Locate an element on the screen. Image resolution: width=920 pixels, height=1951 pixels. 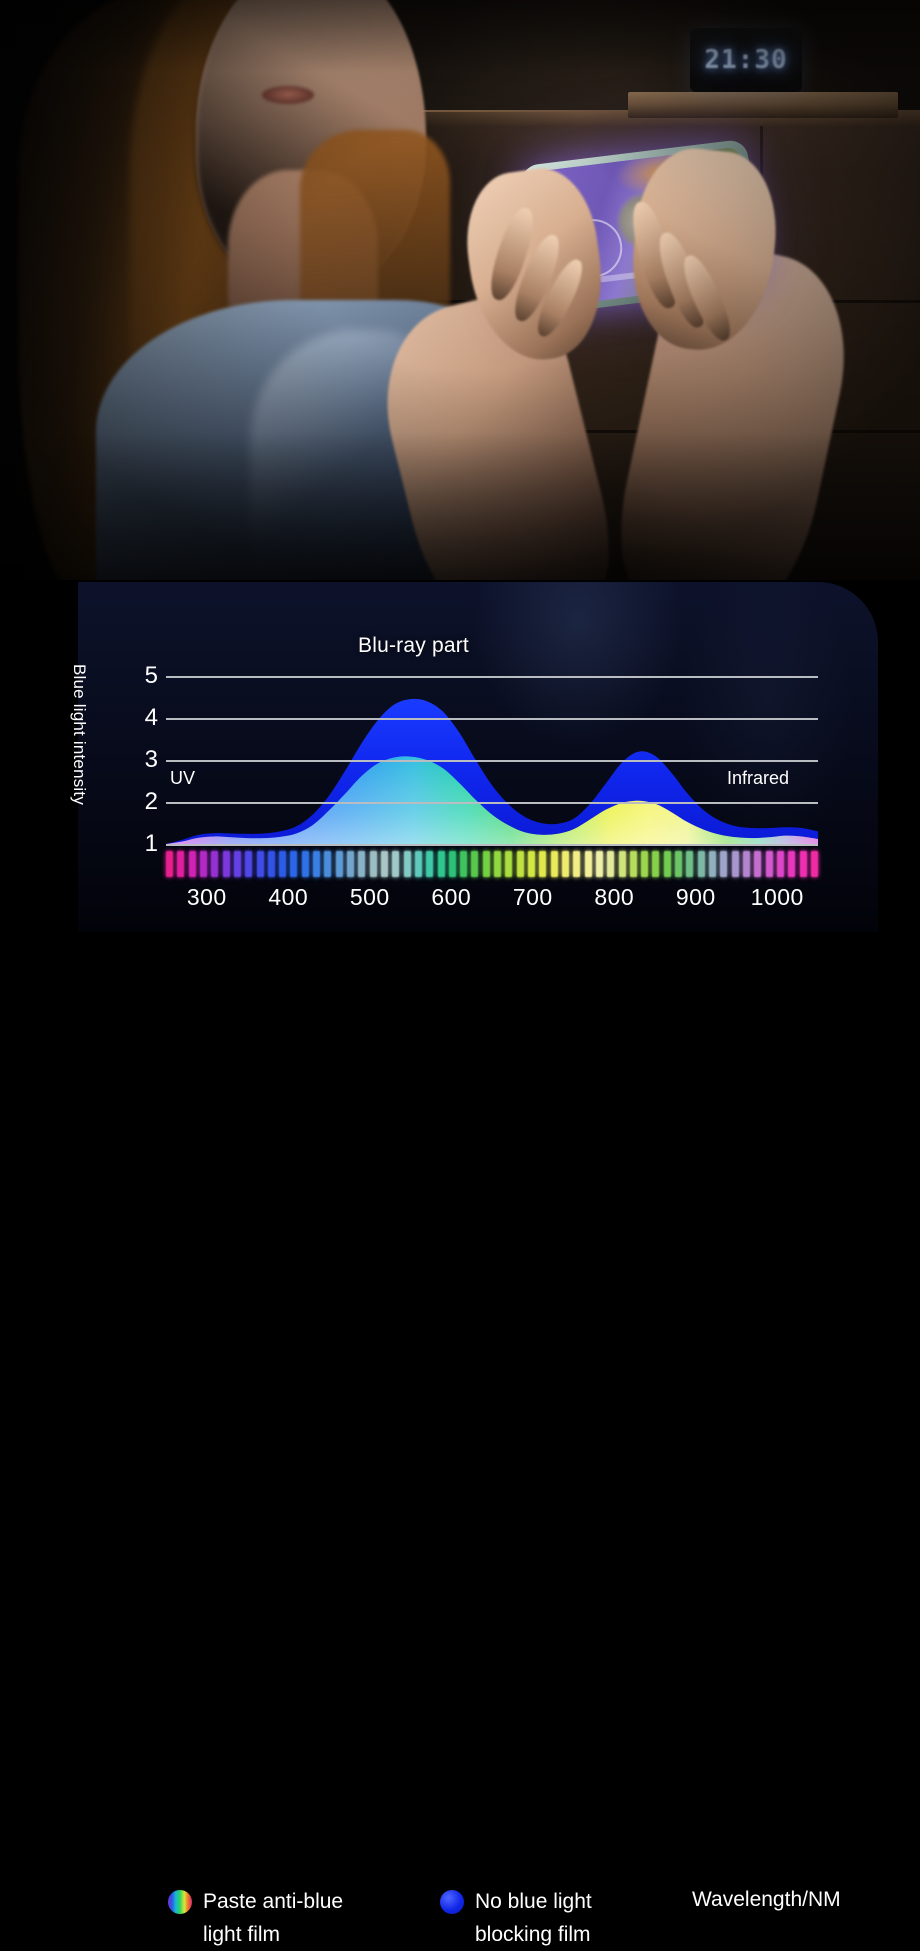
x-axis-title: Wavelength/NM is located at coordinates (766, 1899).